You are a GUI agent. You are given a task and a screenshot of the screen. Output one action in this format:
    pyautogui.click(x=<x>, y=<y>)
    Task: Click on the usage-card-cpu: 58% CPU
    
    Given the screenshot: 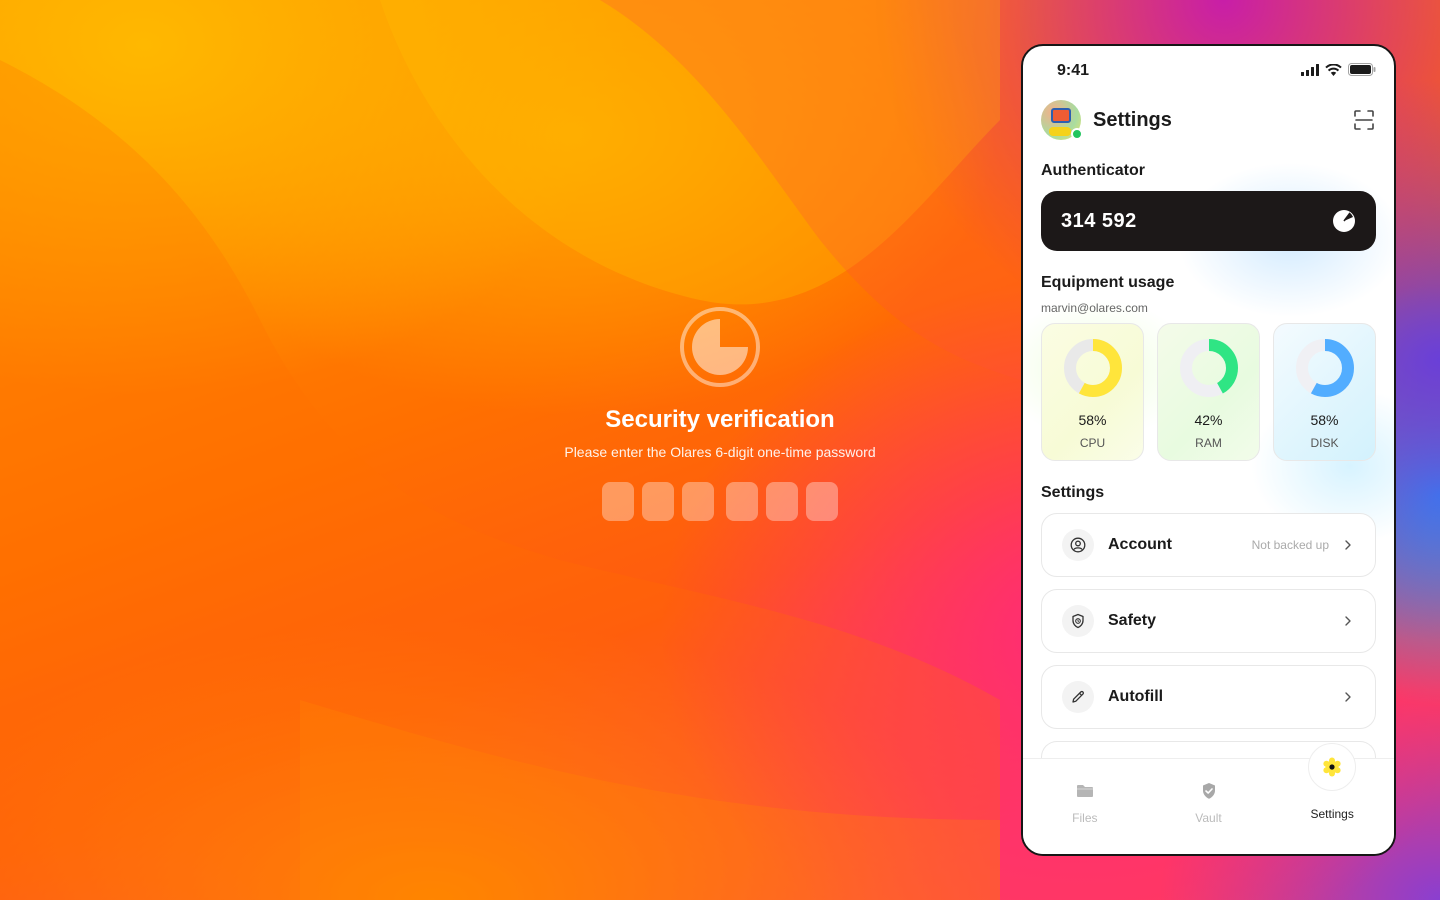 What is the action you would take?
    pyautogui.click(x=1092, y=392)
    